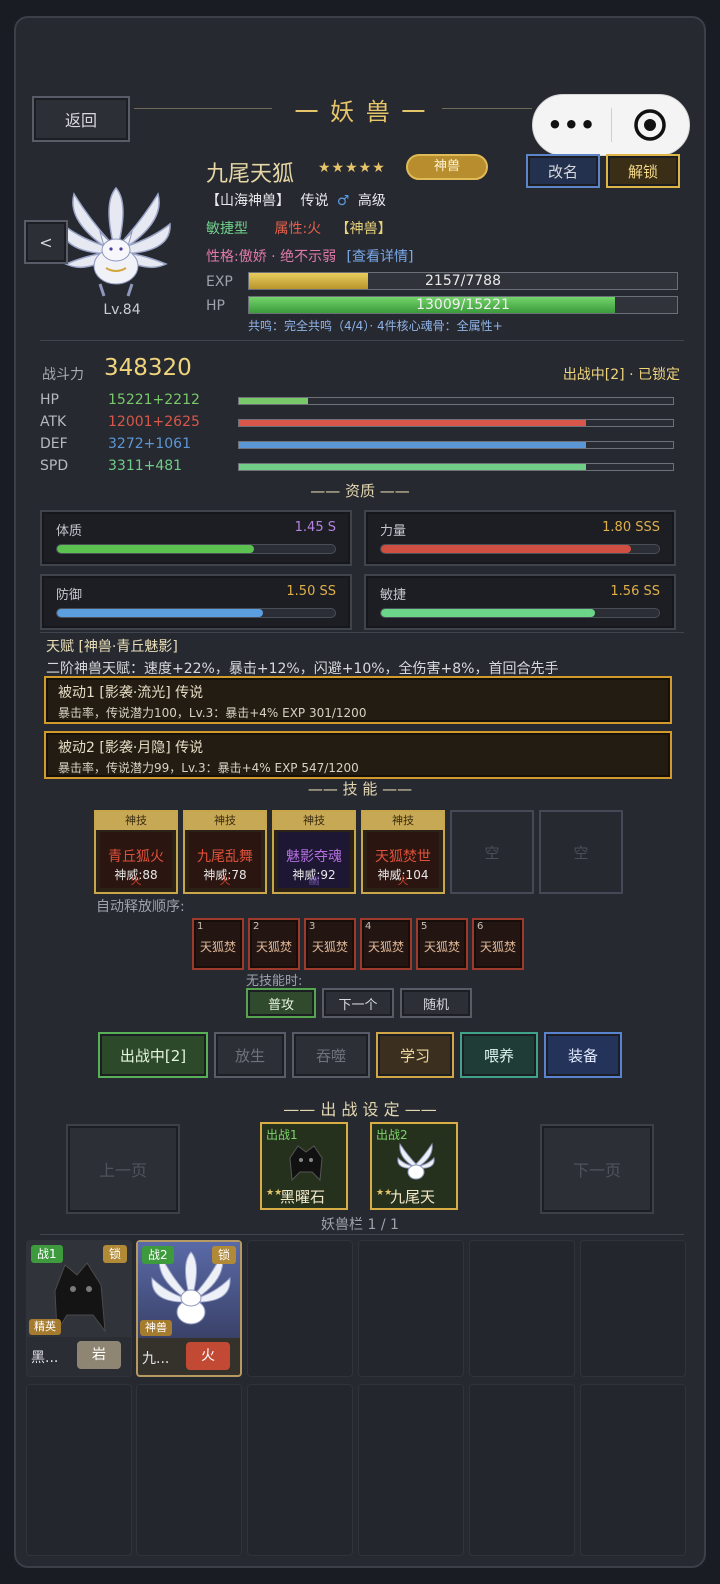 The image size is (720, 1584). I want to click on battle-slot-name: 九尾天, so click(413, 1197).